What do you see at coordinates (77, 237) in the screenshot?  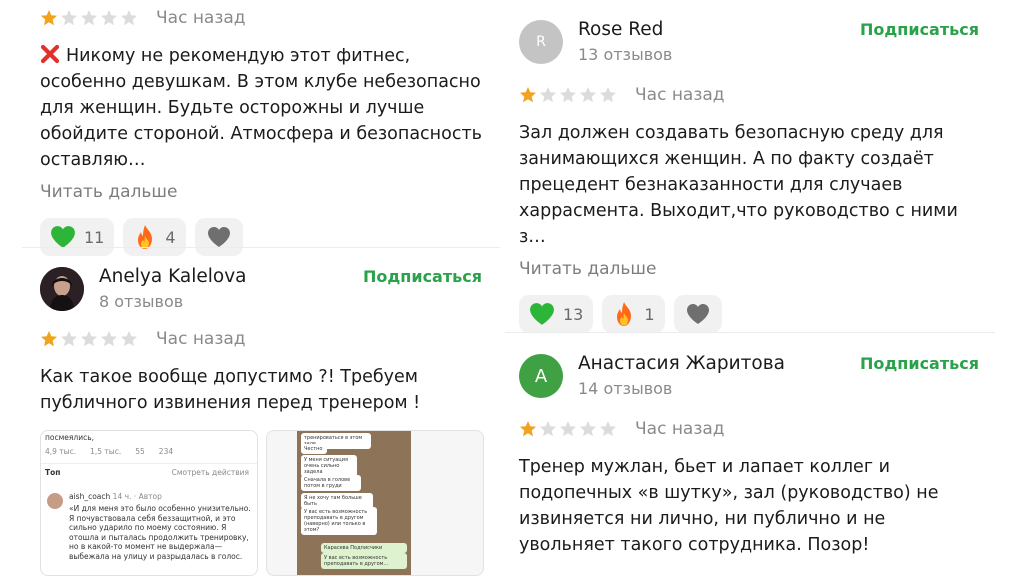 I see `like-reaction-button: 11` at bounding box center [77, 237].